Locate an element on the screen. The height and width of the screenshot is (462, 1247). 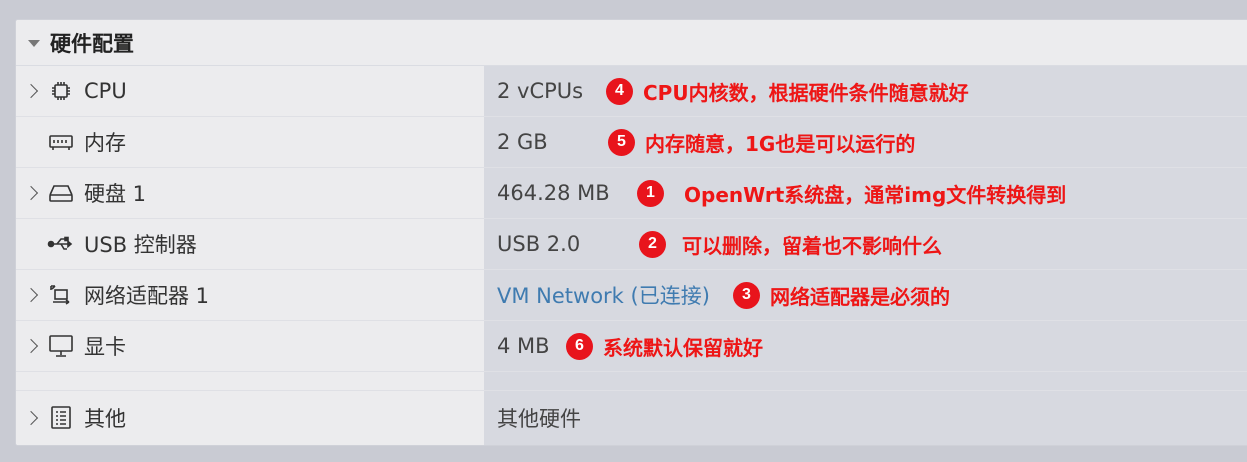
section-header: 硬件配置 is located at coordinates (631, 43).